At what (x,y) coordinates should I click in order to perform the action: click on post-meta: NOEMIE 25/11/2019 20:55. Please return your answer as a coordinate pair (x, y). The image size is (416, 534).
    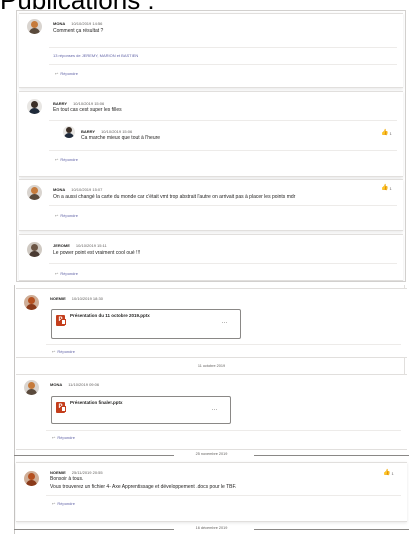
    Looking at the image, I should click on (76, 472).